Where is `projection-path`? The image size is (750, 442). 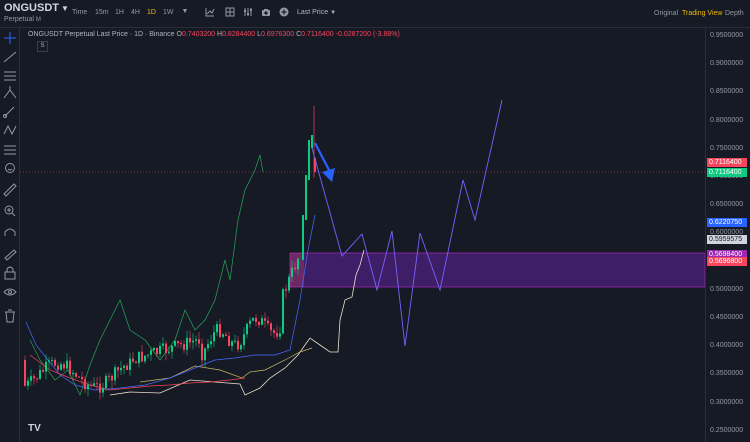 projection-path is located at coordinates (407, 223).